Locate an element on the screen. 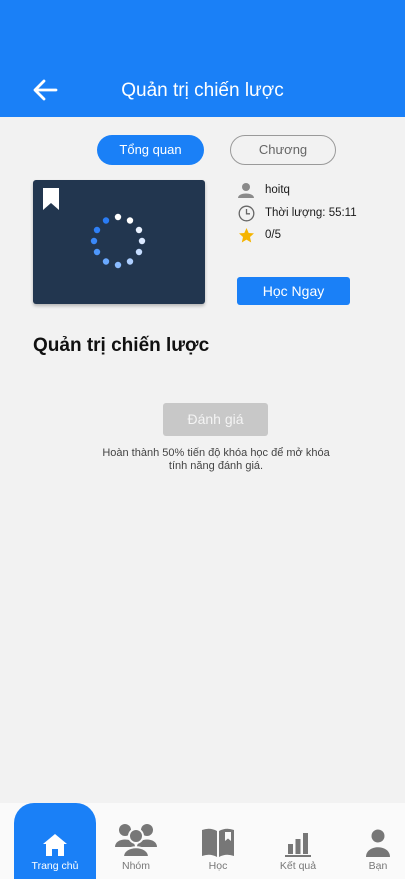 The image size is (405, 879). course-thumbnail is located at coordinates (119, 242).